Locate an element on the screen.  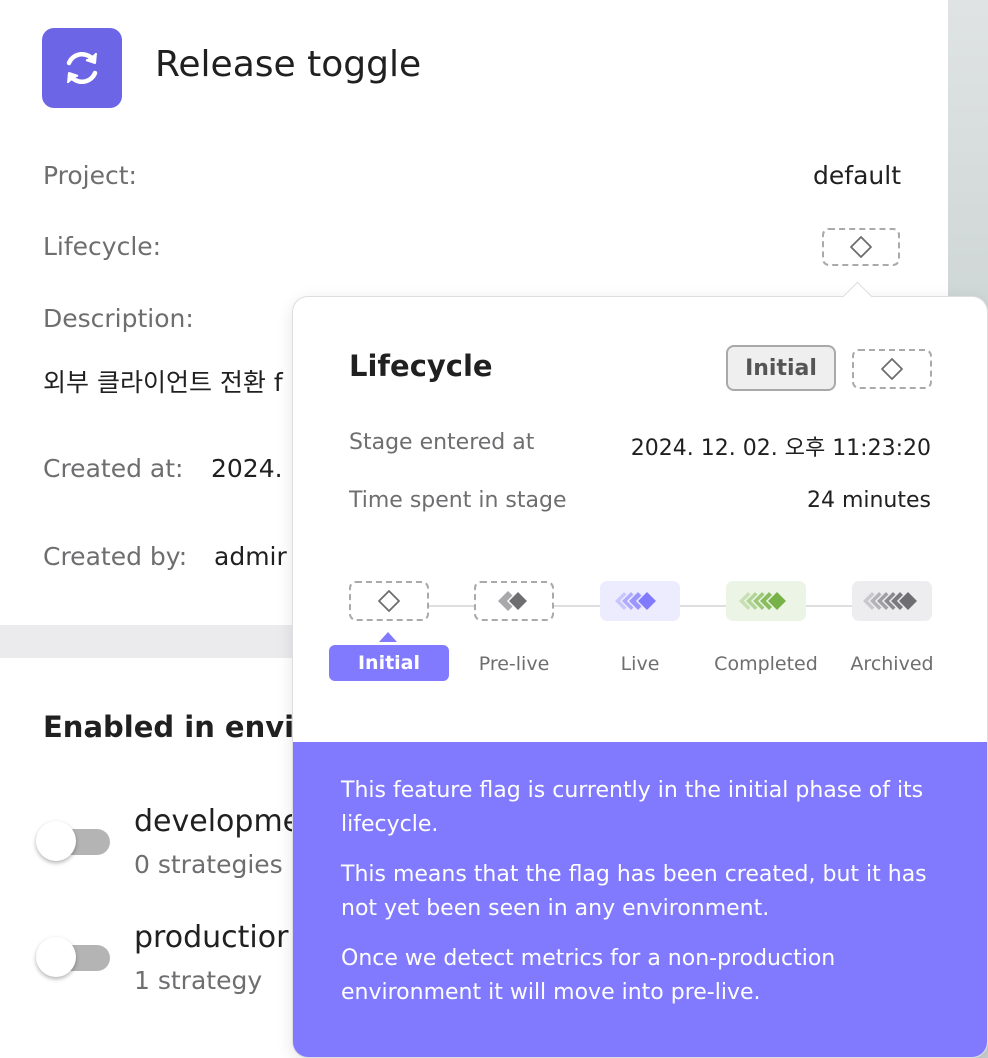
stage-label-pre-live: Pre-live is located at coordinates (514, 664).